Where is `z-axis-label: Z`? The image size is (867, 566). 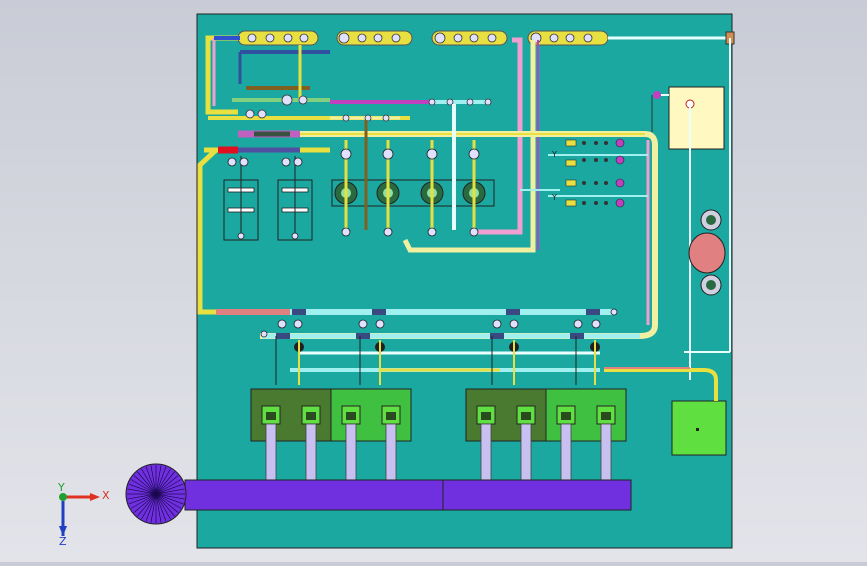
z-axis-label: Z is located at coordinates (63, 541).